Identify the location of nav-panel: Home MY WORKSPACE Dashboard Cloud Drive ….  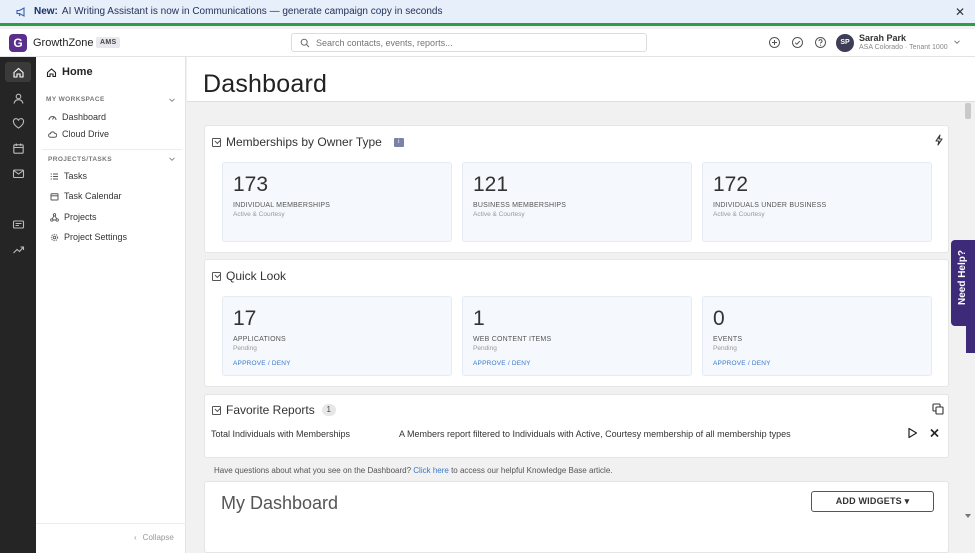
(111, 305).